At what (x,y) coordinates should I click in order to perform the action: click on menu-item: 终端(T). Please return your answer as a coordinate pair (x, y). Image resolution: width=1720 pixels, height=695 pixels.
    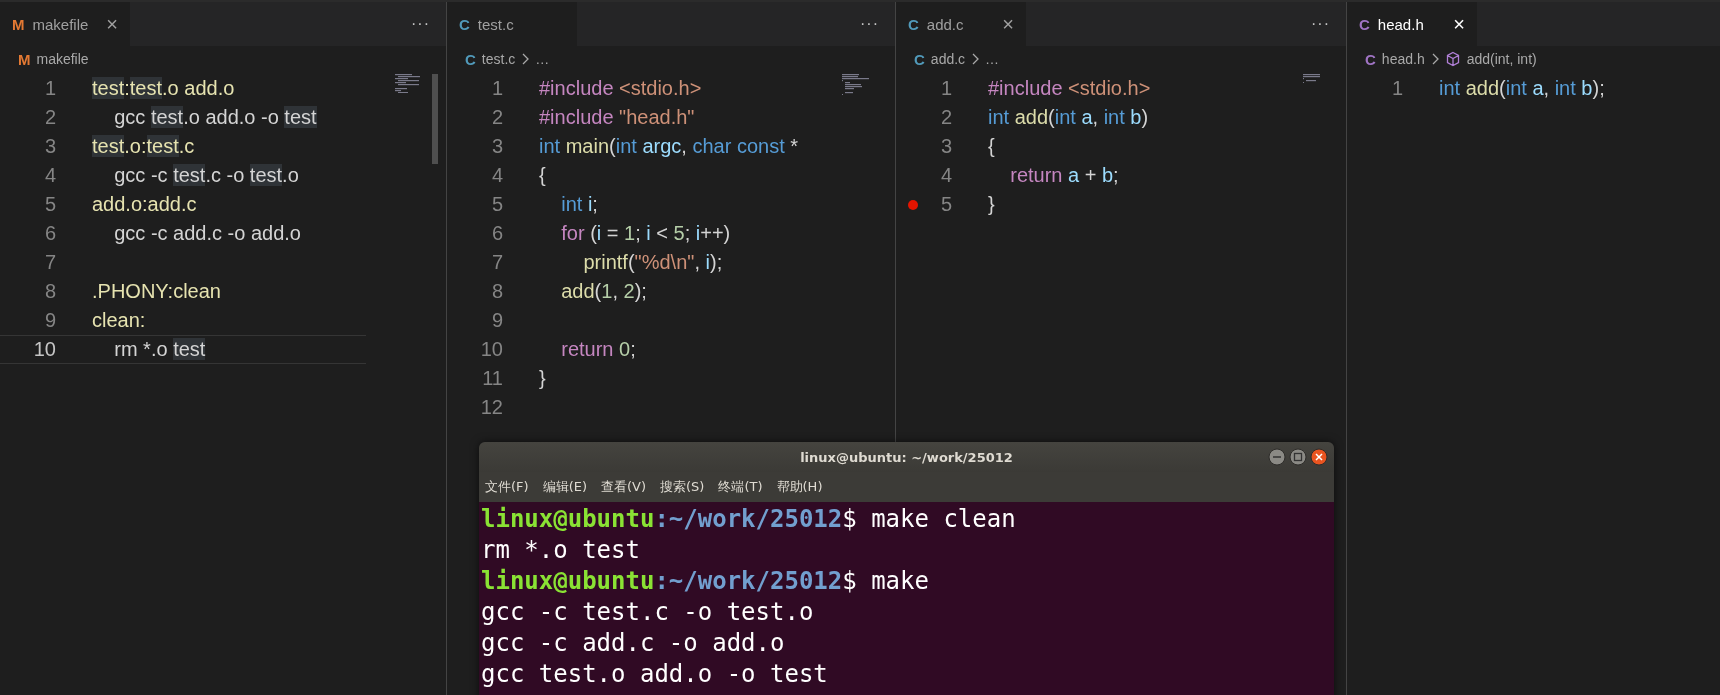
    Looking at the image, I should click on (740, 487).